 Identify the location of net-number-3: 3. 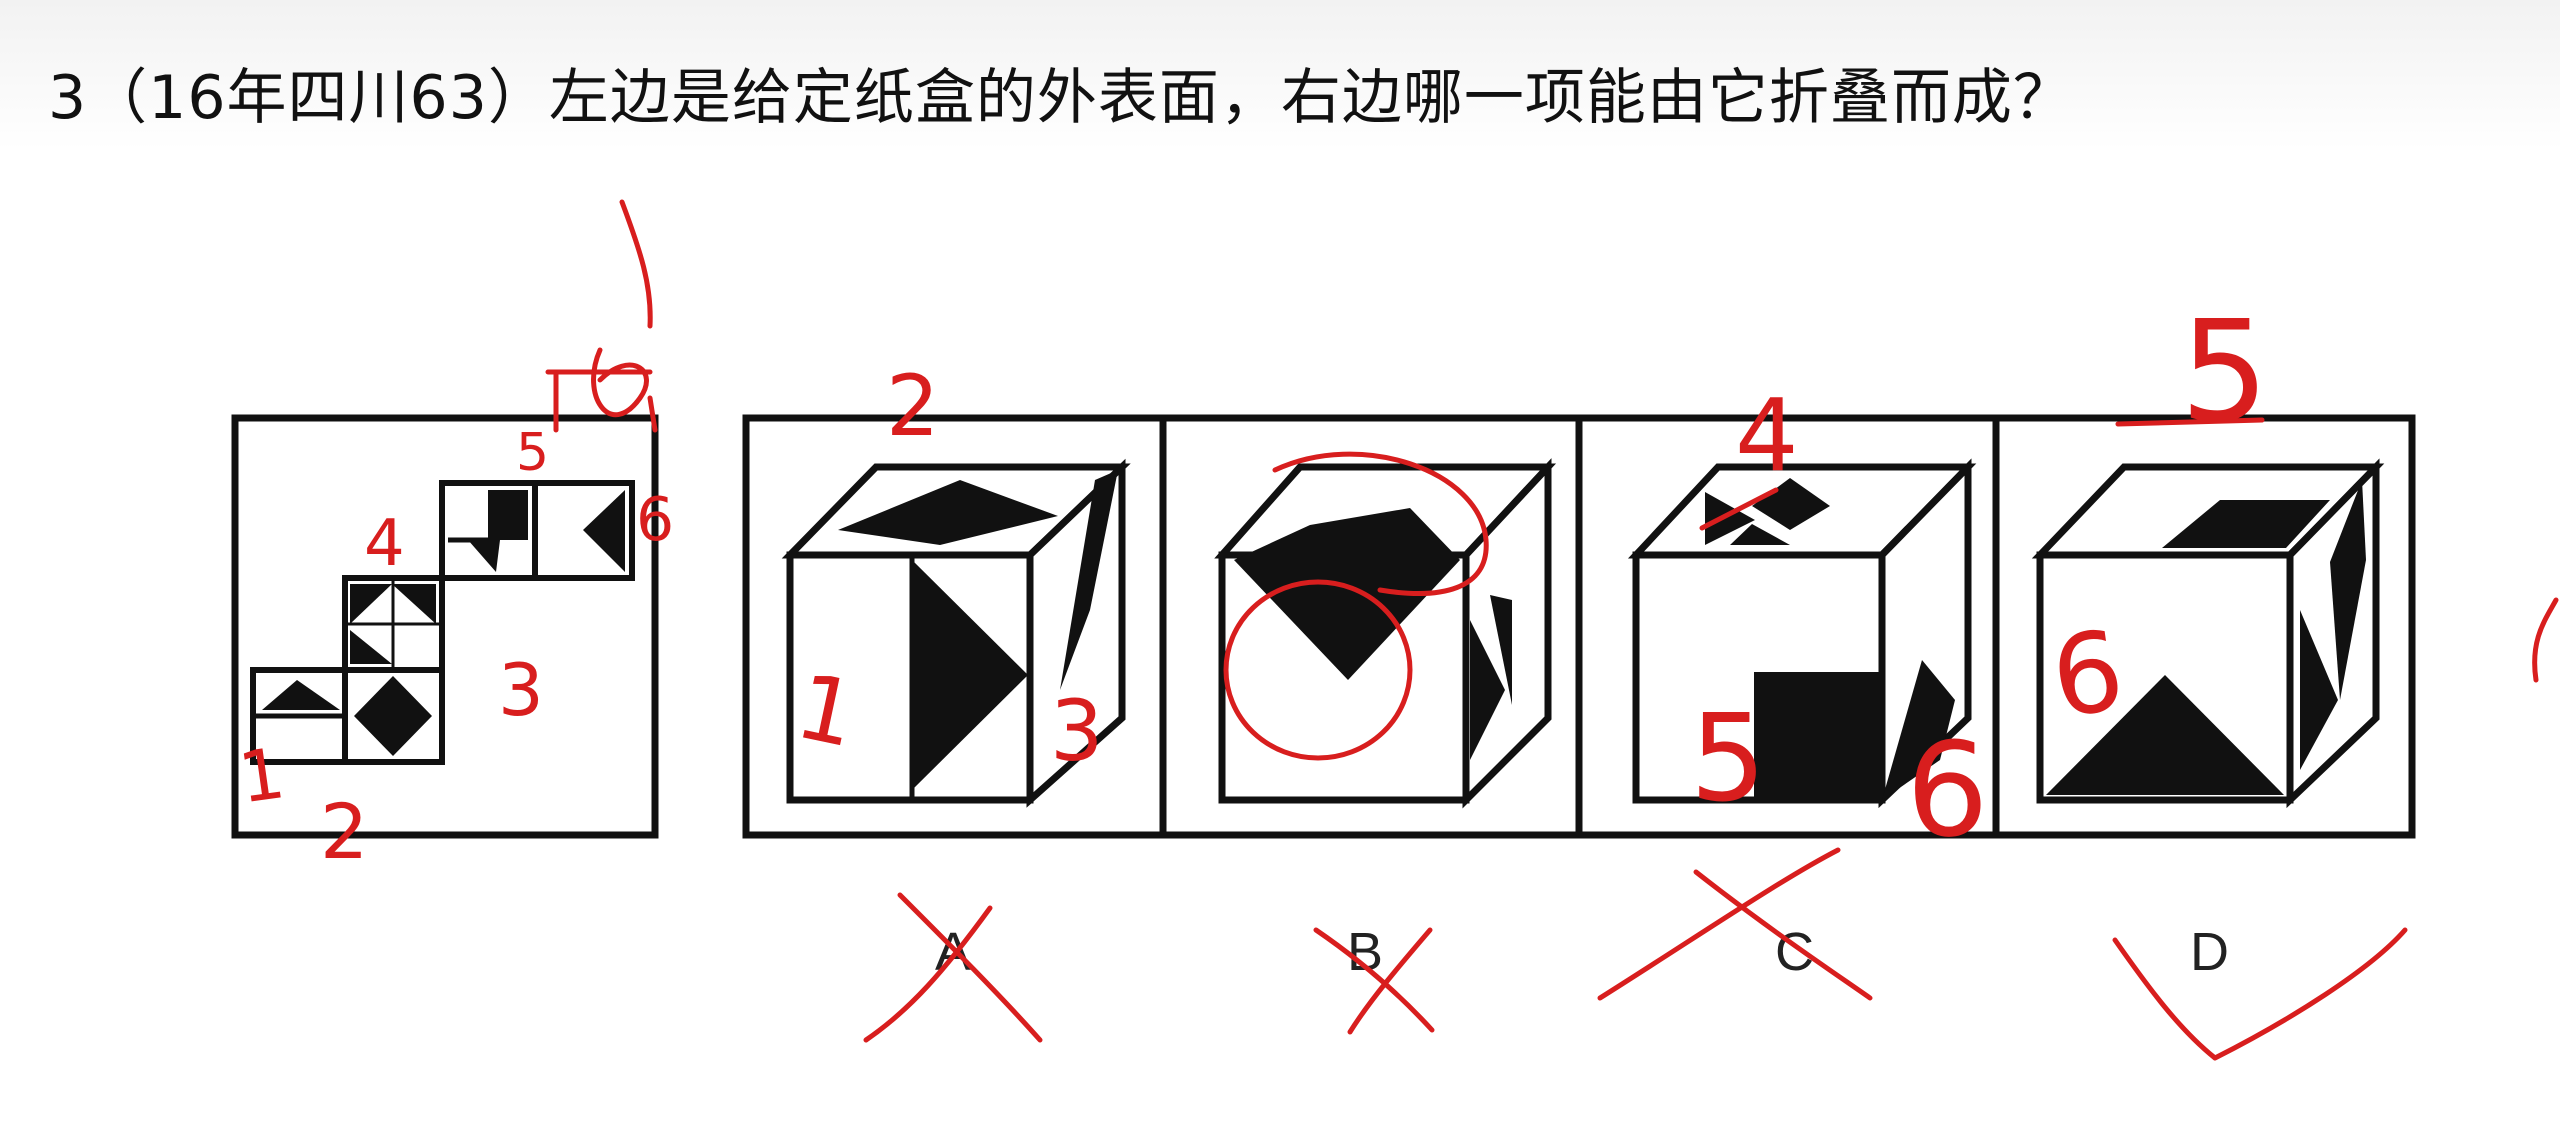
(521, 690).